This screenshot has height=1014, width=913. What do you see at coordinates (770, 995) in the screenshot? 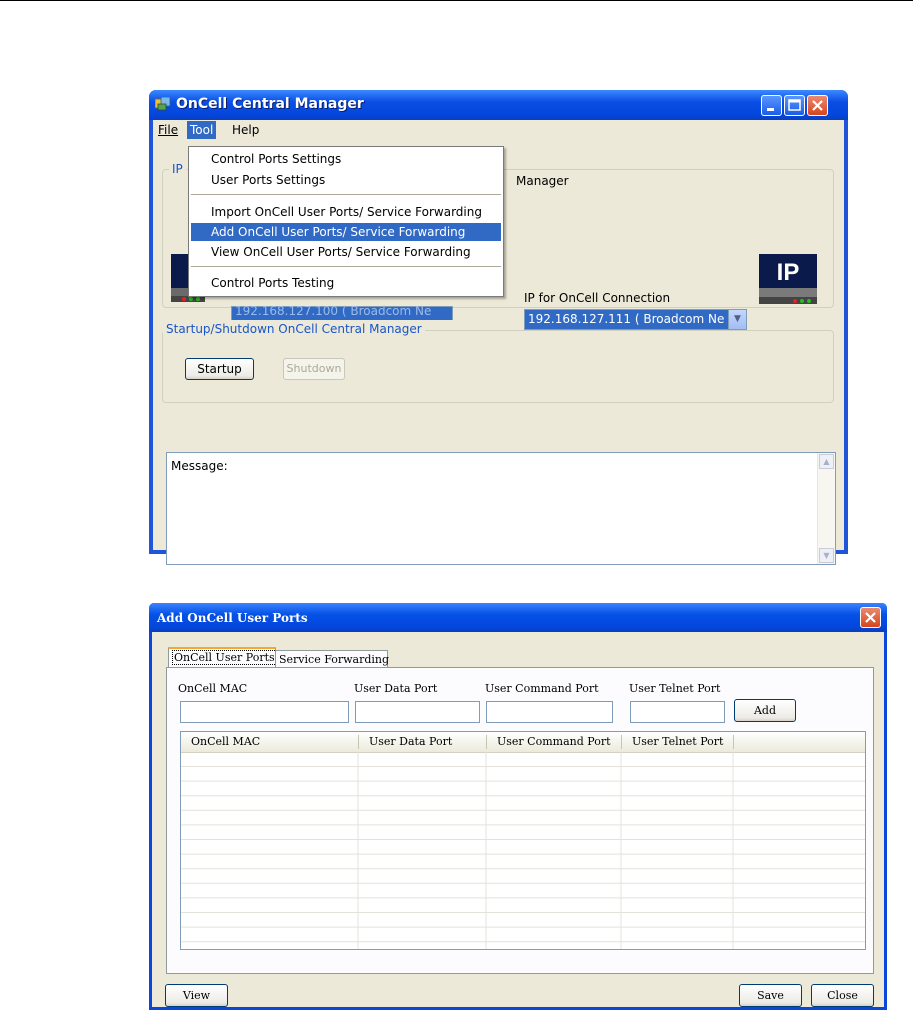
I see `save-button: Save` at bounding box center [770, 995].